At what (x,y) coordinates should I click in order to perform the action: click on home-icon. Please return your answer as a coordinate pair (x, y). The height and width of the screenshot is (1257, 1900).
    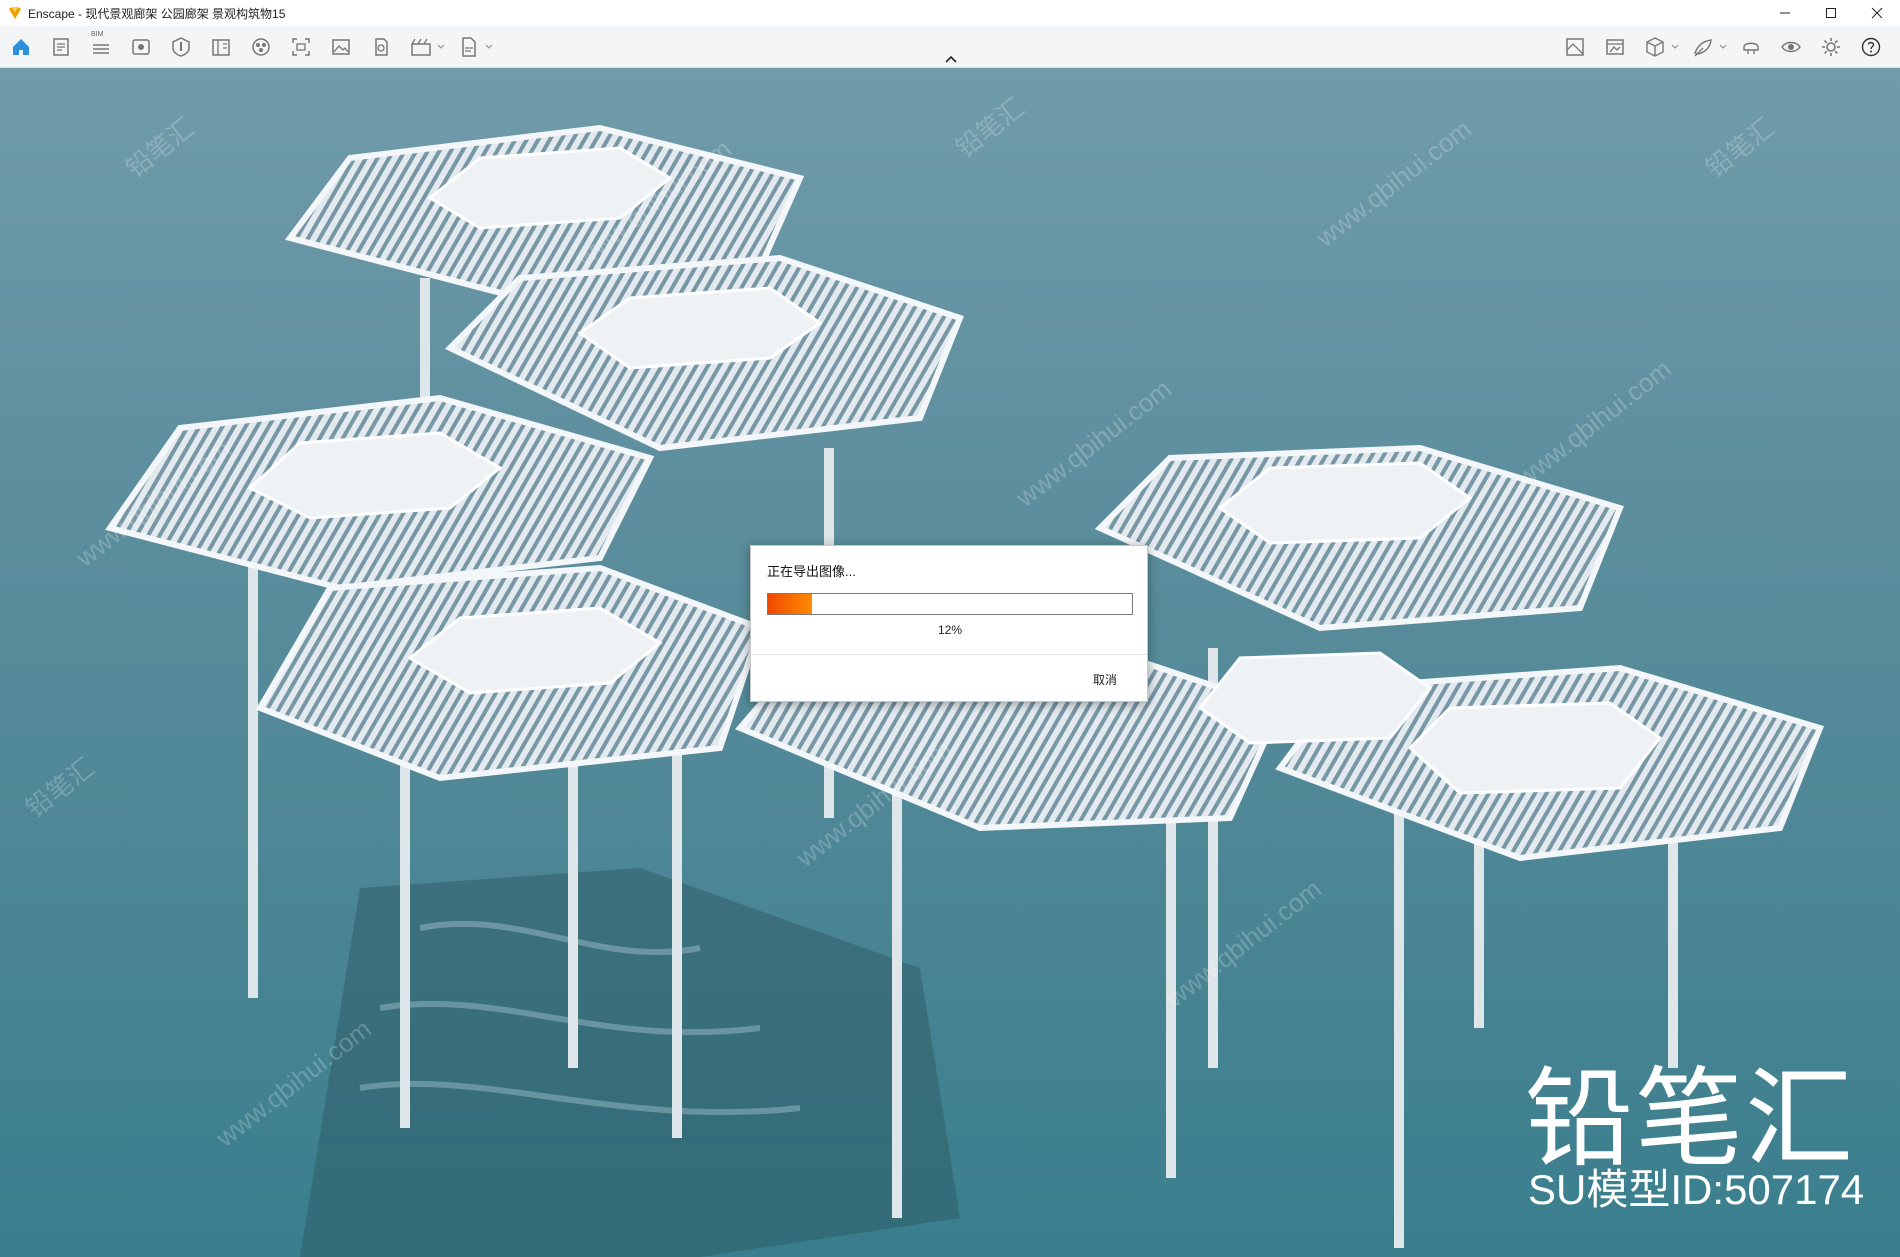
    Looking at the image, I should click on (21, 47).